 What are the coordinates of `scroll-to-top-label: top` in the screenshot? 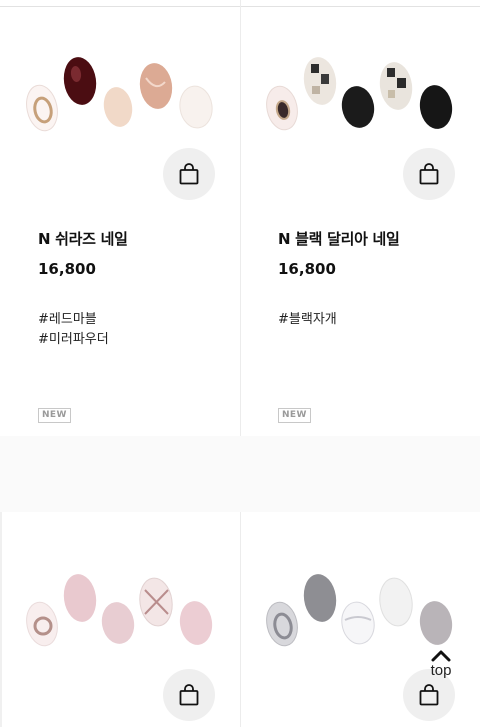 It's located at (441, 670).